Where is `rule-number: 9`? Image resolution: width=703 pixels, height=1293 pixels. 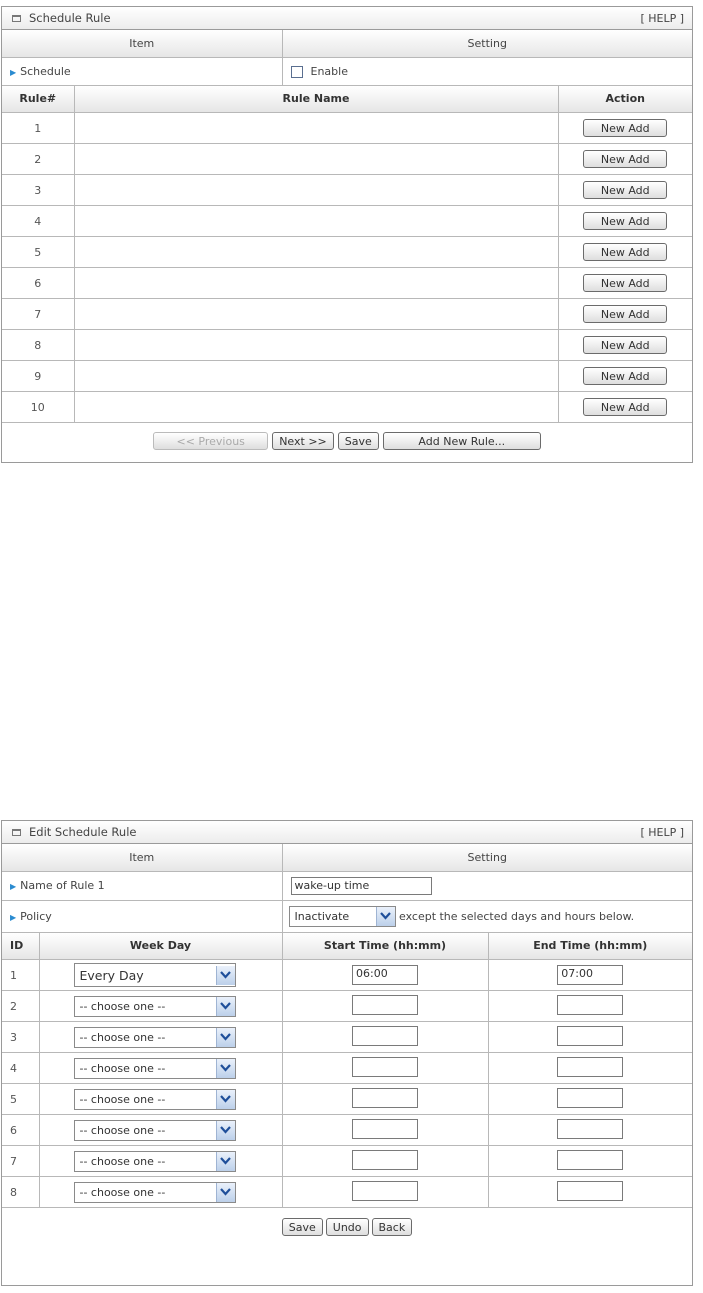
rule-number: 9 is located at coordinates (38, 376).